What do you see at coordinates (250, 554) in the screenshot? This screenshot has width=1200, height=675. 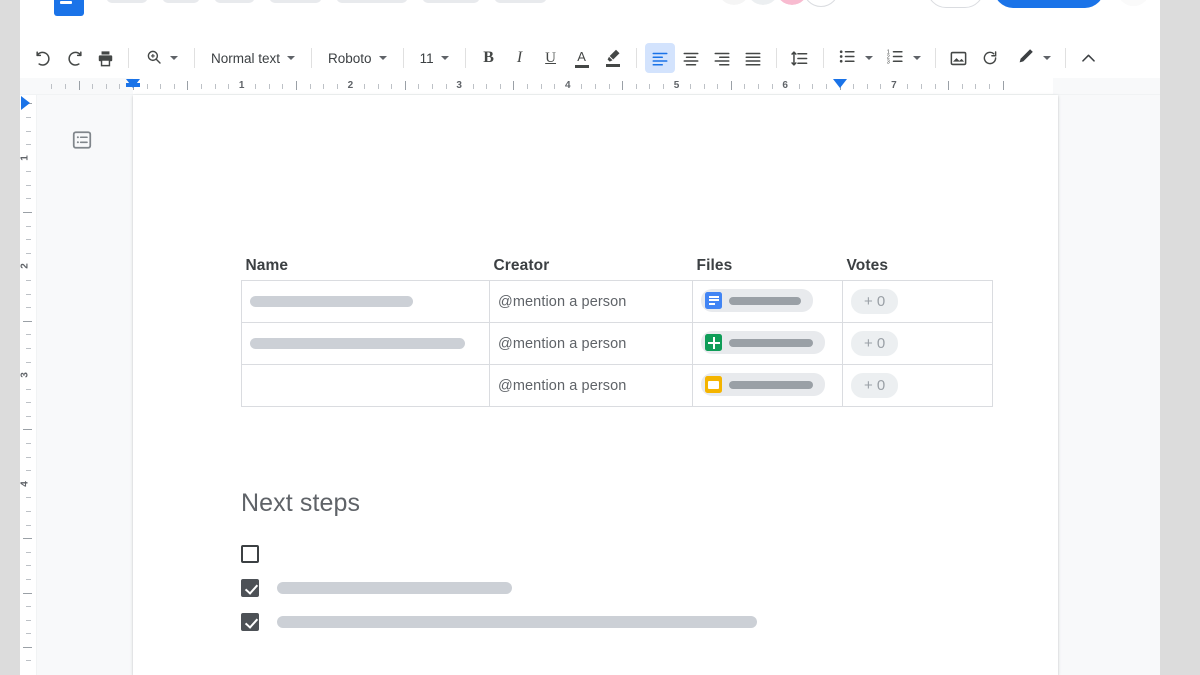 I see `checkbox-unchecked` at bounding box center [250, 554].